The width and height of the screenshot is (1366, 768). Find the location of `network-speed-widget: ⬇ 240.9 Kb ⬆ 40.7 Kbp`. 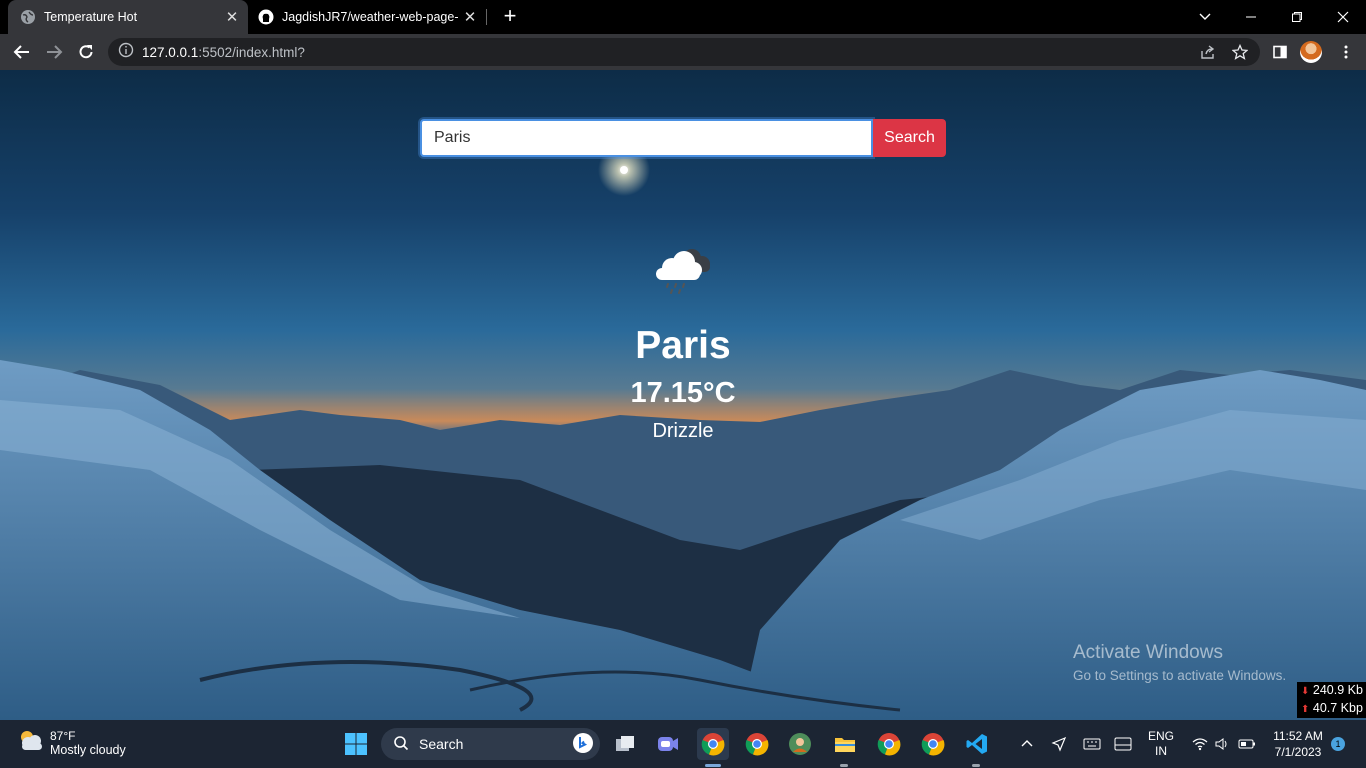

network-speed-widget: ⬇ 240.9 Kb ⬆ 40.7 Kbp is located at coordinates (1331, 700).